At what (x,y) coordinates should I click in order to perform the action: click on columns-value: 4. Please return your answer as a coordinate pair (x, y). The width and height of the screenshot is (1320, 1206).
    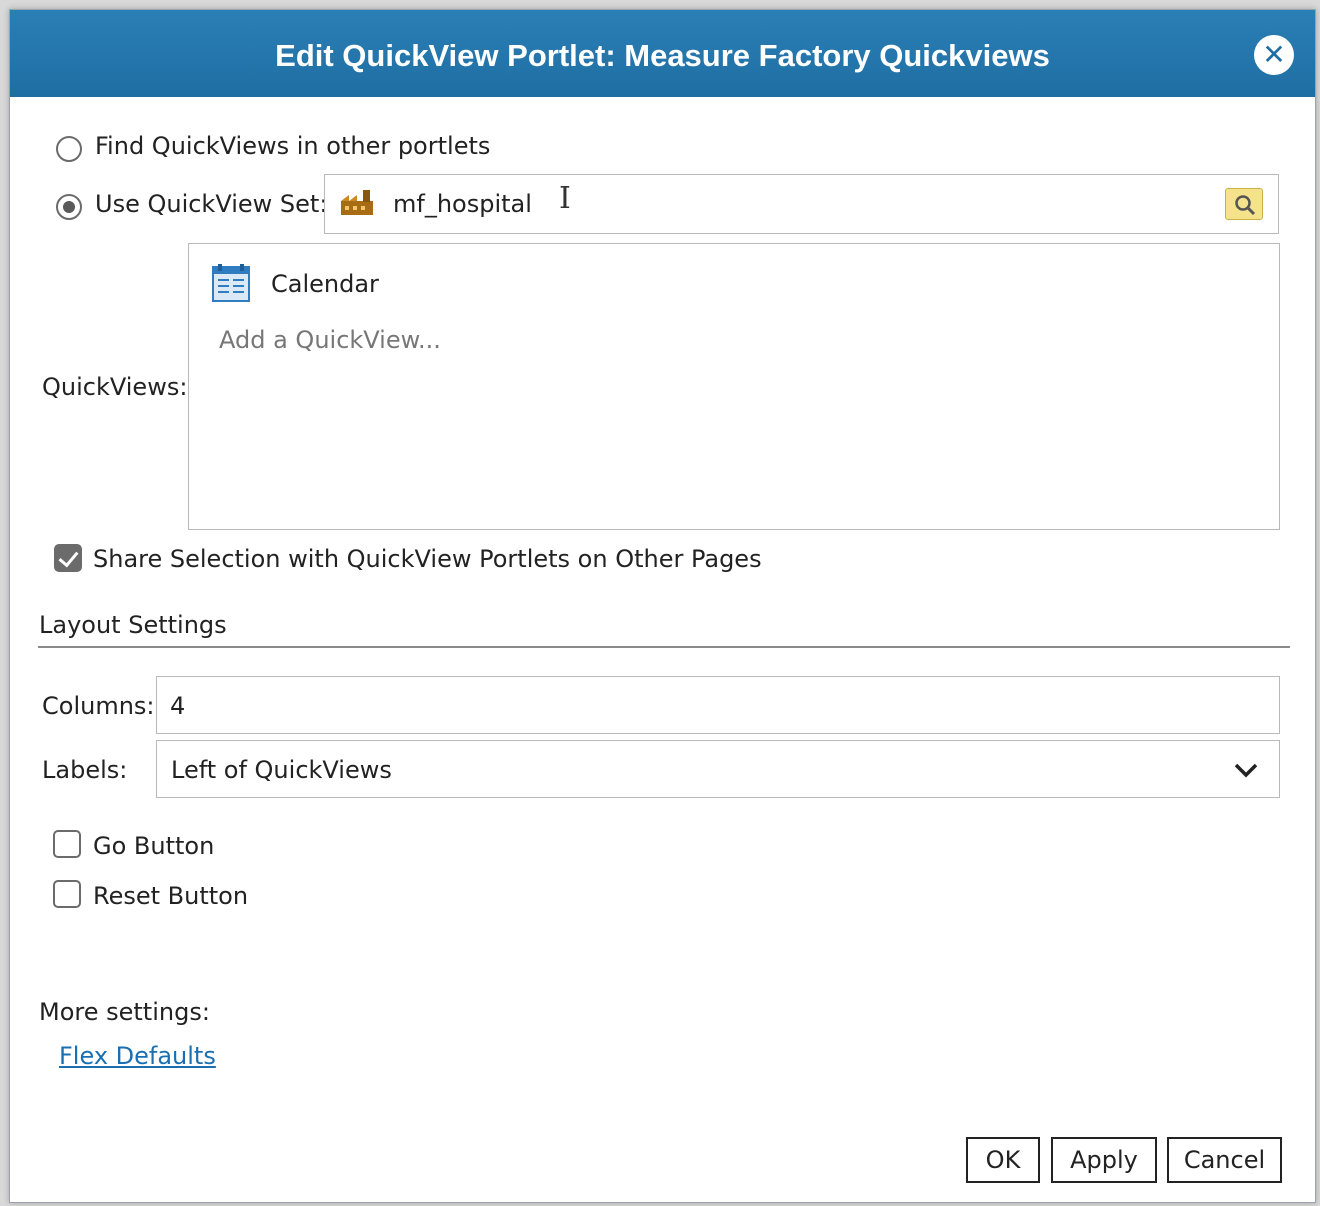
    Looking at the image, I should click on (178, 706).